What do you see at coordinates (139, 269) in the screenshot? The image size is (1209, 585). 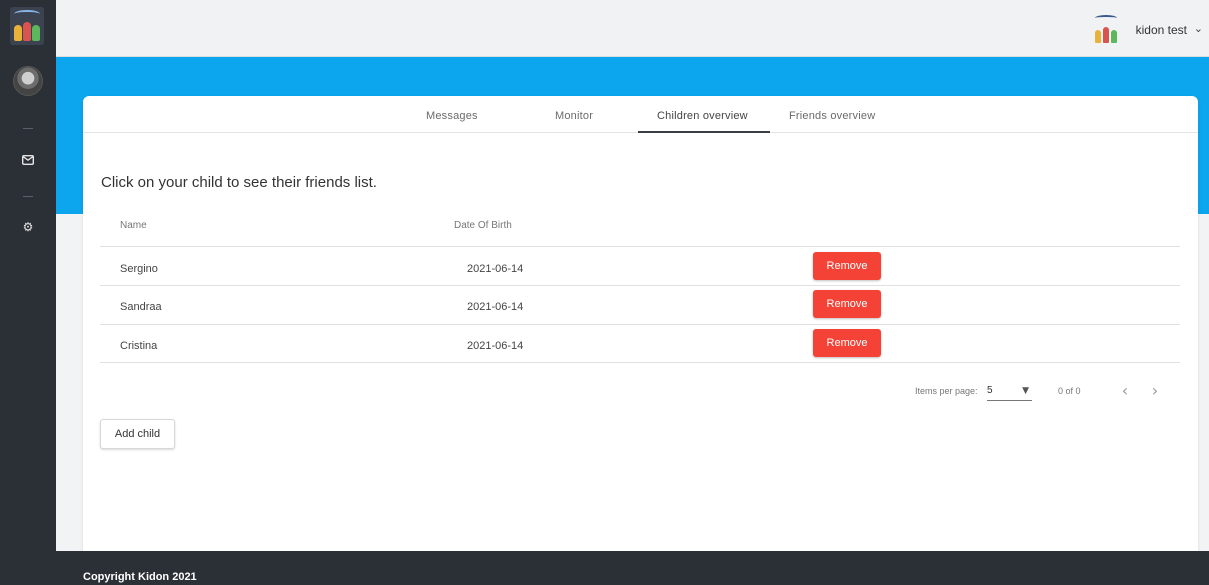 I see `child-name: Sergino` at bounding box center [139, 269].